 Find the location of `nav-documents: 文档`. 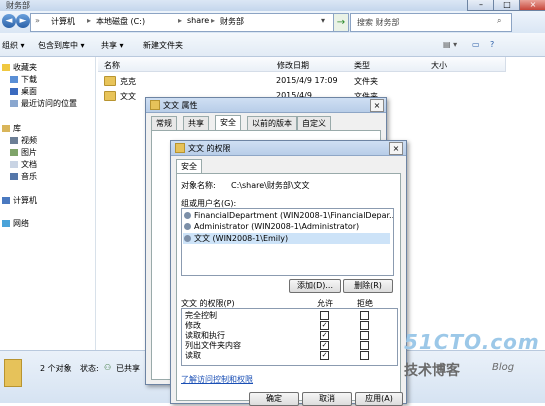

nav-documents: 文档 is located at coordinates (23, 164).